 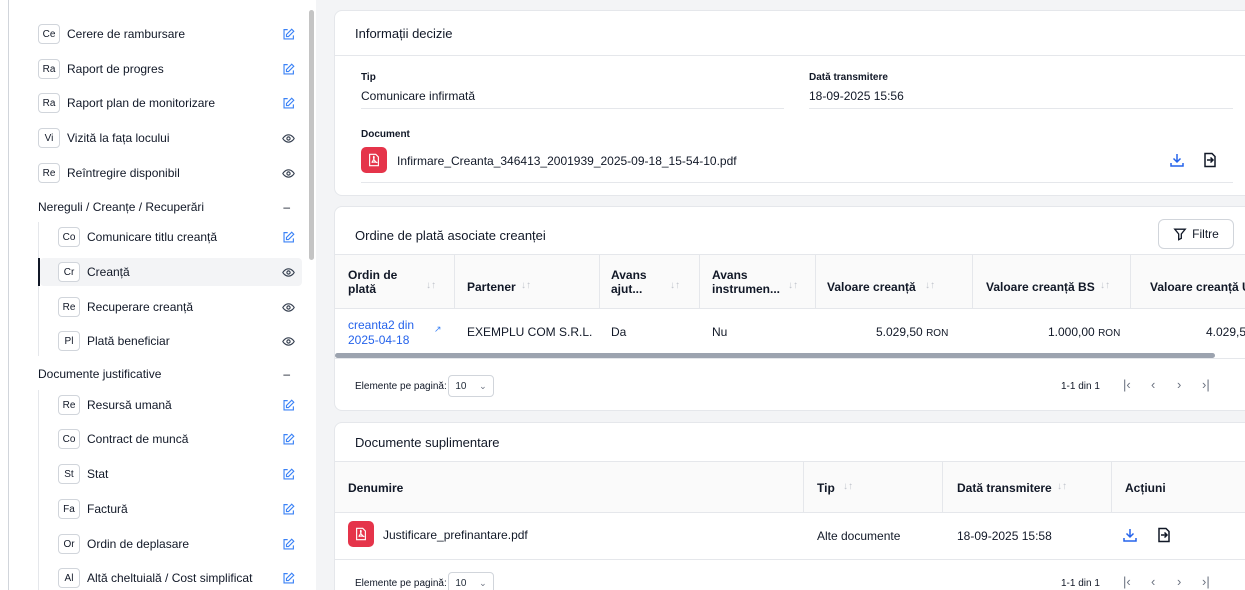 I want to click on col-partener: Partener, so click(x=491, y=287).